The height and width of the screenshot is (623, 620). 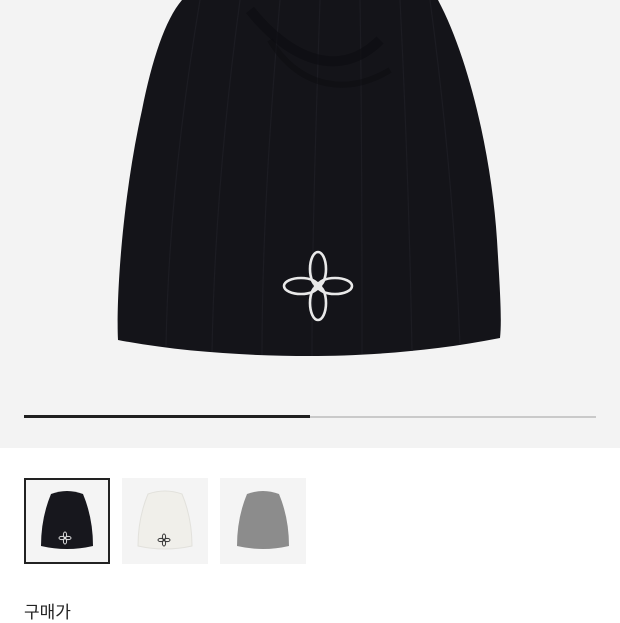 I want to click on beanie-thumbnail-gray, so click(x=263, y=520).